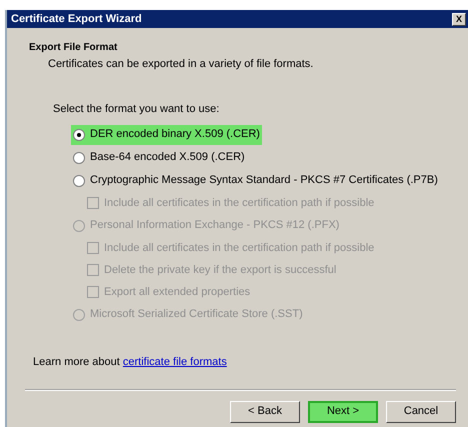 The height and width of the screenshot is (427, 468). Describe the element at coordinates (76, 19) in the screenshot. I see `window-title: Certificate Export Wizard` at that location.